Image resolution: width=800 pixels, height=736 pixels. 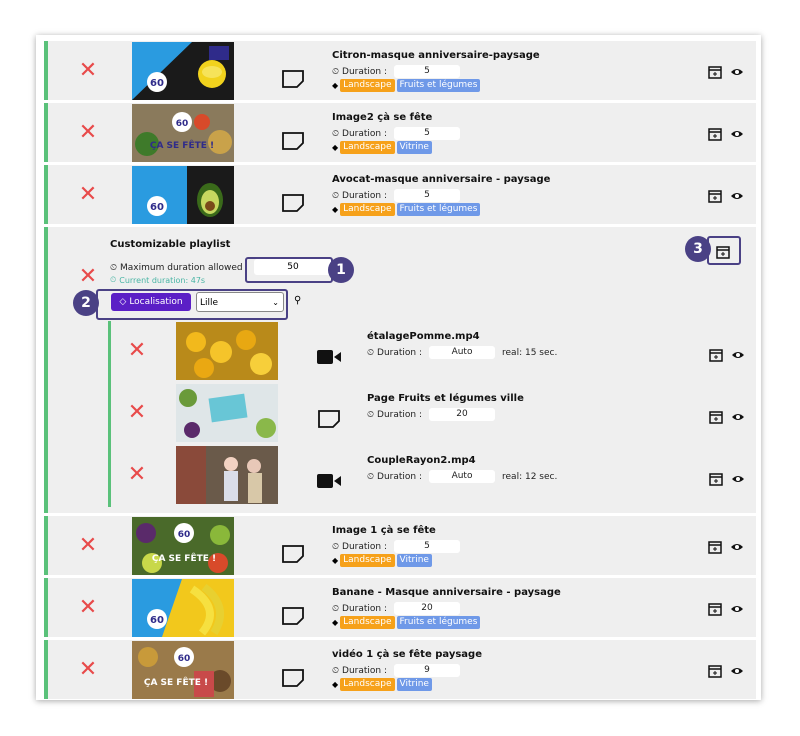 I want to click on thumbnail-avocado: 60, so click(x=183, y=195).